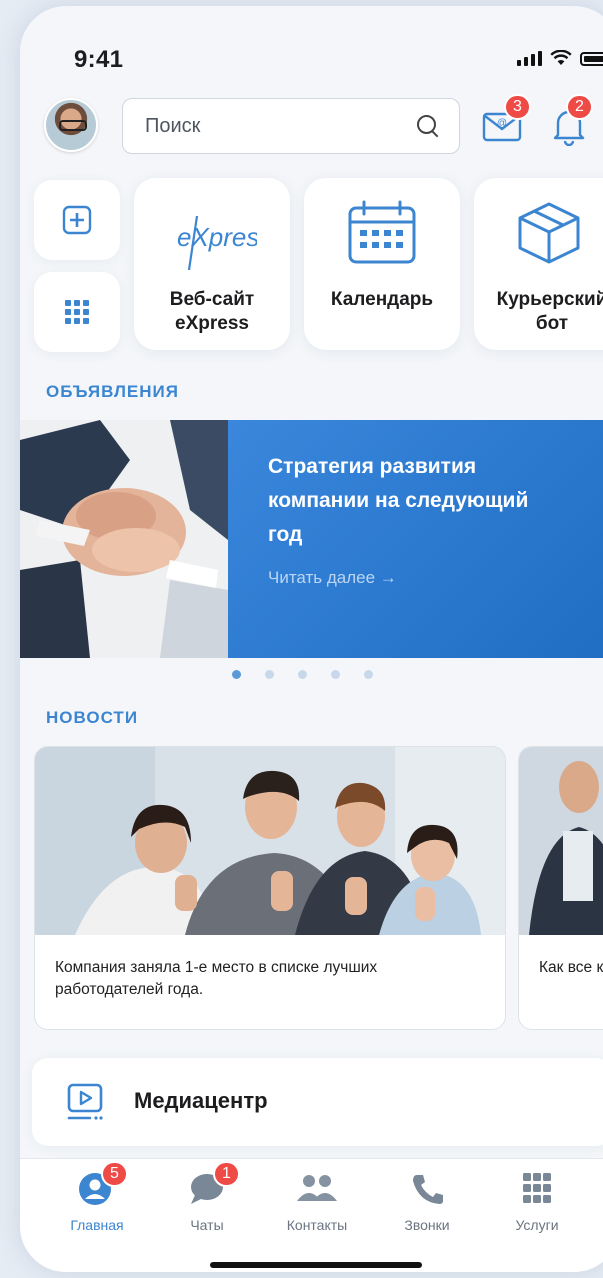 The image size is (603, 1278). What do you see at coordinates (382, 299) in the screenshot?
I see `tile-label: Календарь` at bounding box center [382, 299].